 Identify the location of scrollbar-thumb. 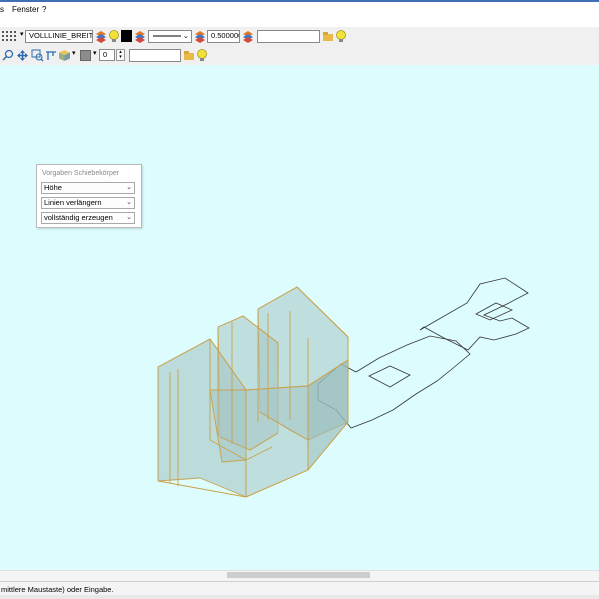
(298, 575).